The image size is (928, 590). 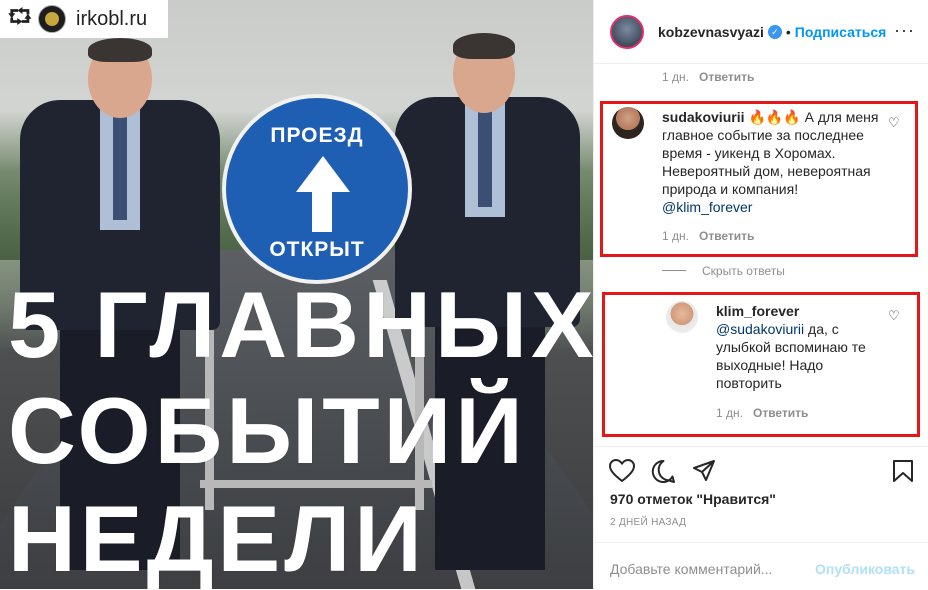 I want to click on comment-avatar-sudakoviurii, so click(x=628, y=123).